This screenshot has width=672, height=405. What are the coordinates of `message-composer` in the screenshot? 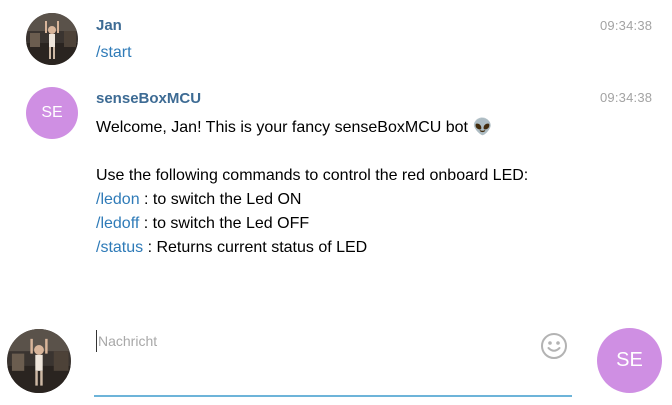 It's located at (333, 357).